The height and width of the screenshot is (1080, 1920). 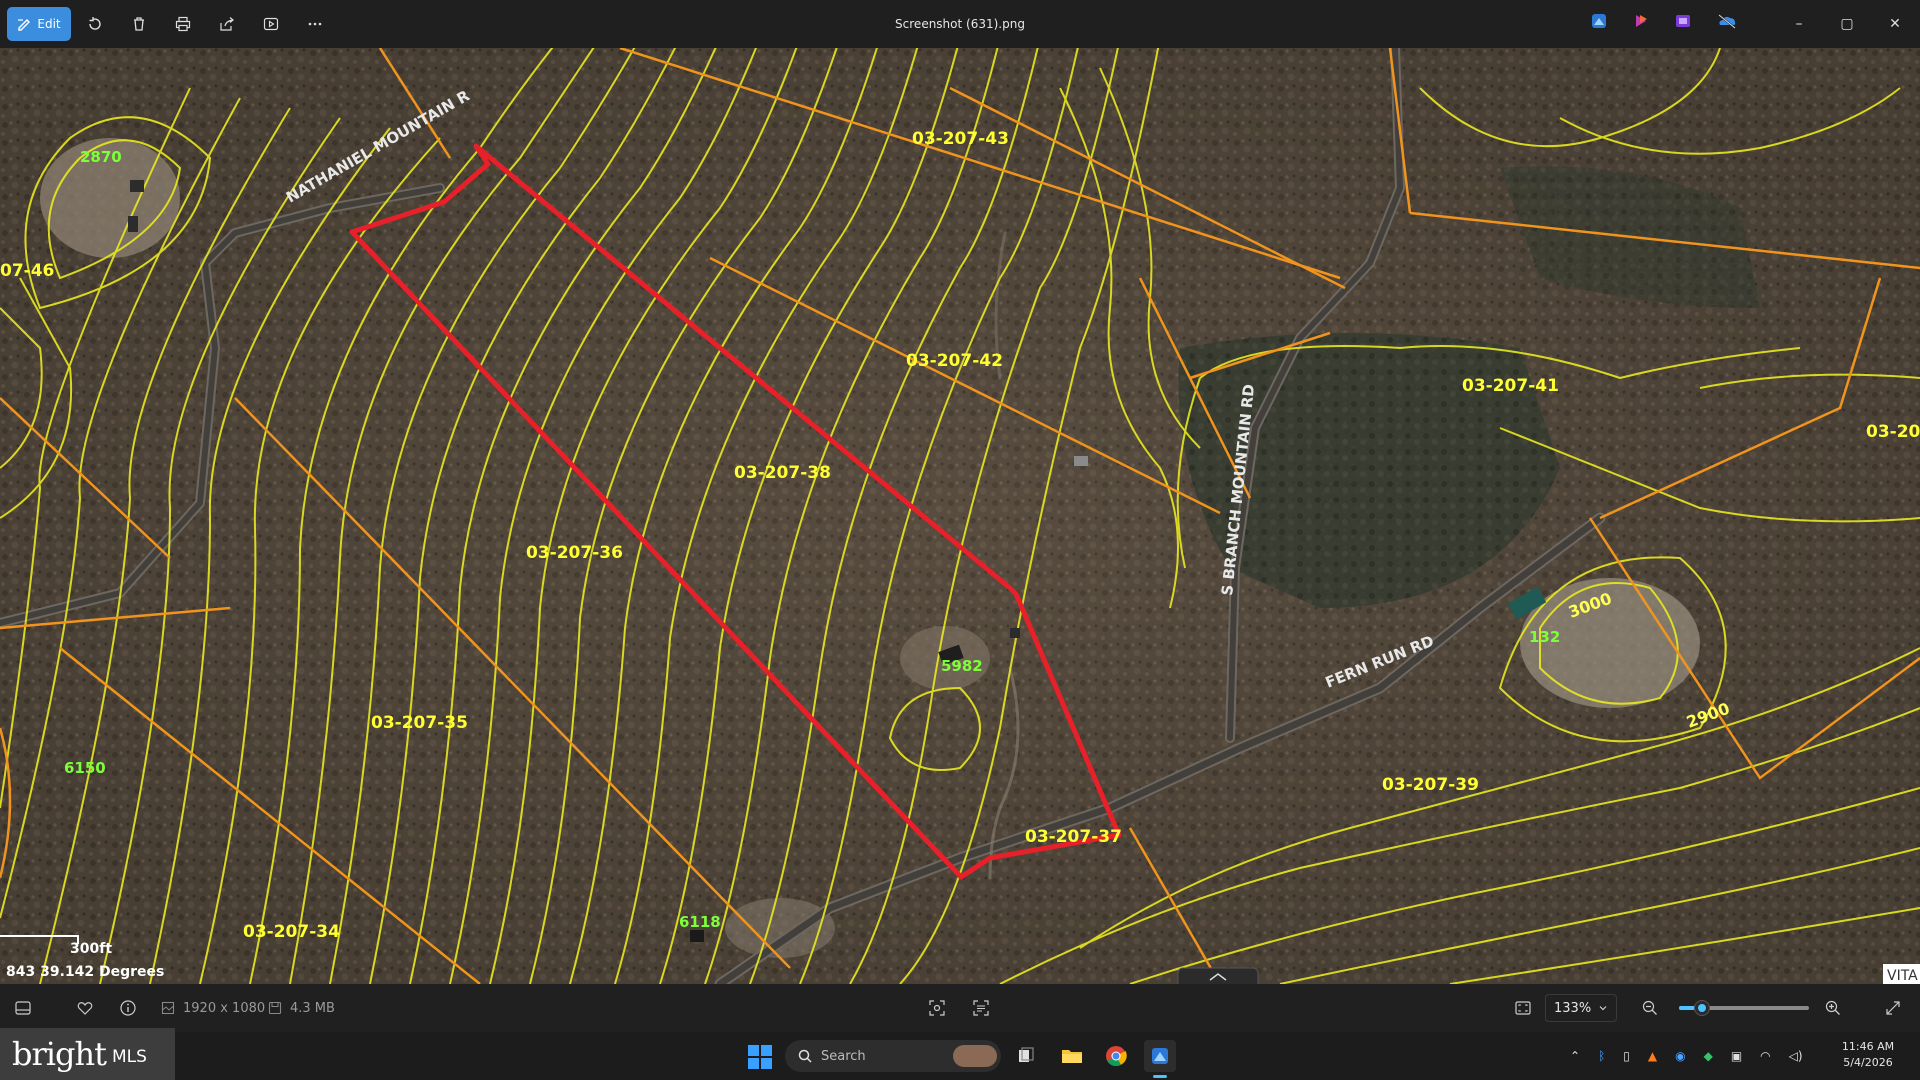 What do you see at coordinates (1600, 22) in the screenshot?
I see `photos-app-icon` at bounding box center [1600, 22].